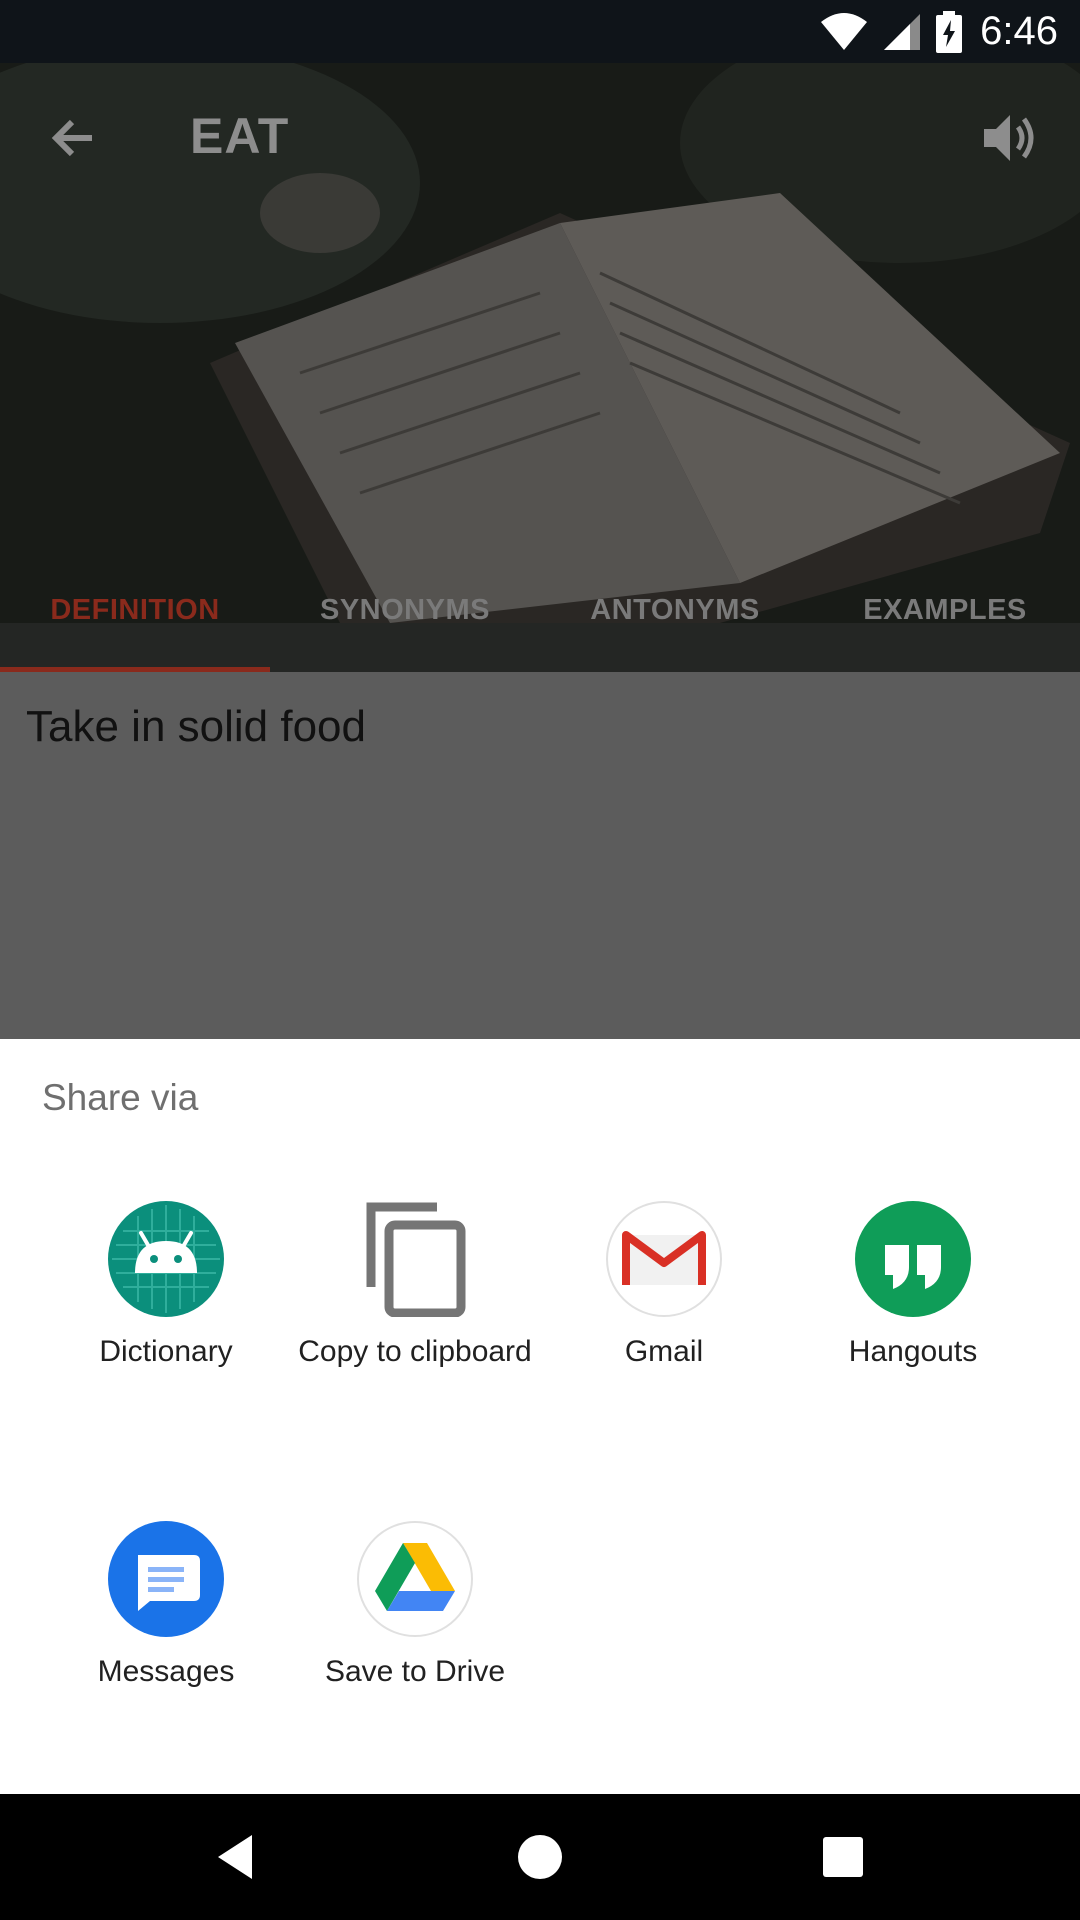 This screenshot has height=1920, width=1080. I want to click on tab-bar: DEFINITION SYNONYMS ANTONYMS EXAMPLES, so click(540, 616).